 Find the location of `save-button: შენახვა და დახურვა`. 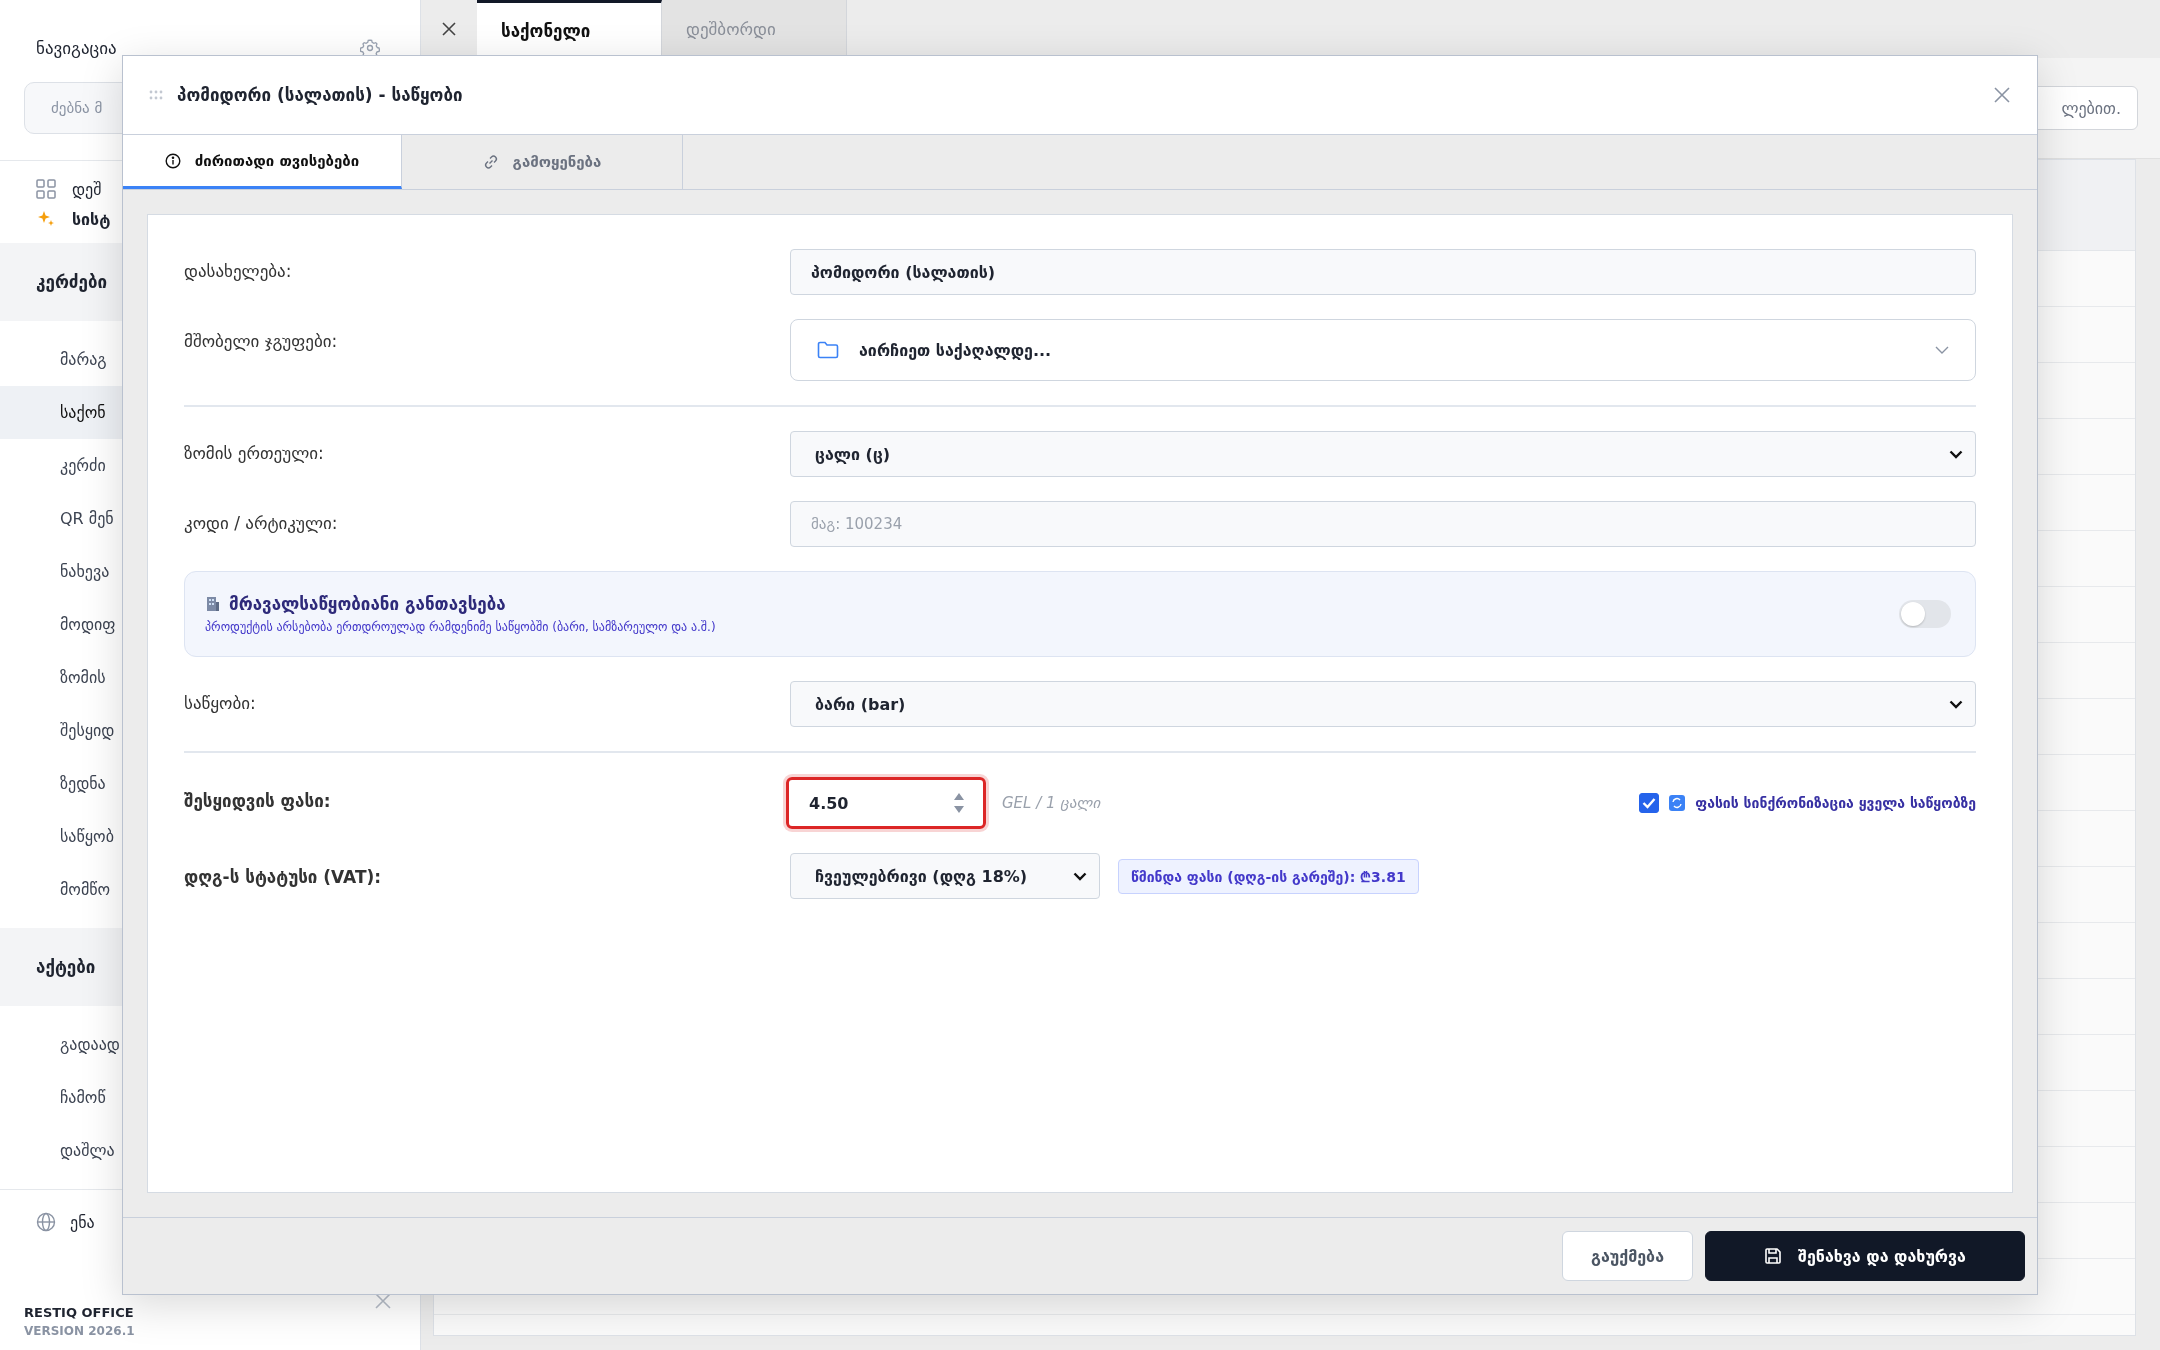

save-button: შენახვა და დახურვა is located at coordinates (1865, 1256).